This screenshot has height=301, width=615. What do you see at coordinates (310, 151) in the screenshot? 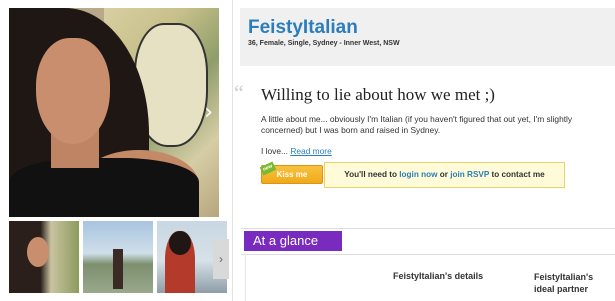
I see `read-more-link: Read more` at bounding box center [310, 151].